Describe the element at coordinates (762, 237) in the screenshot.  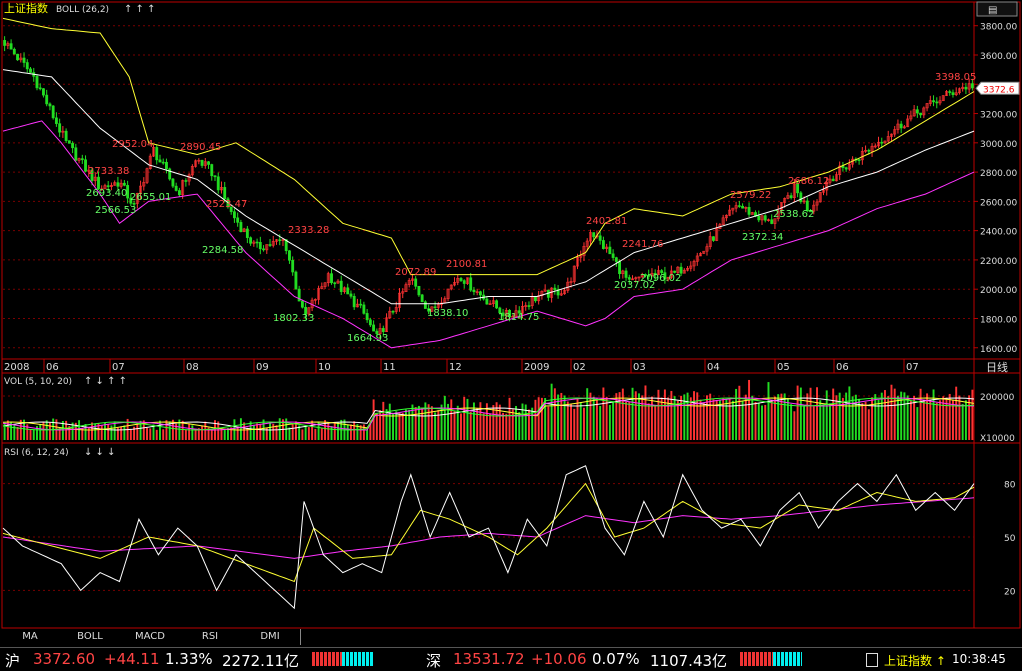
I see `price-annotation-low: 2372.34` at that location.